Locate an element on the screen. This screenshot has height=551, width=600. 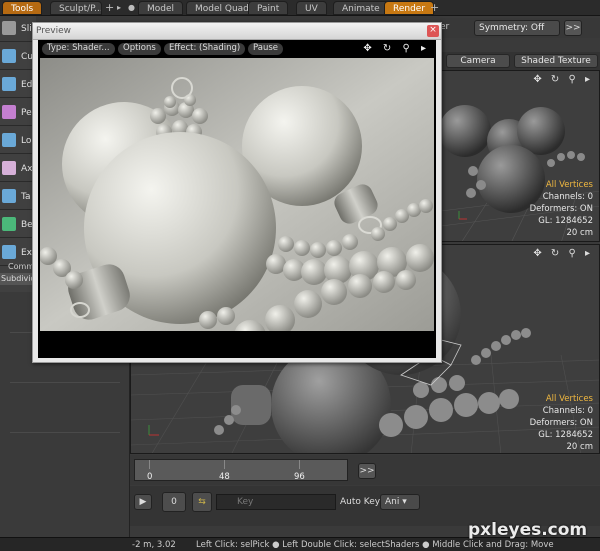
tab-circle-icon: ● is located at coordinates (131, 8).